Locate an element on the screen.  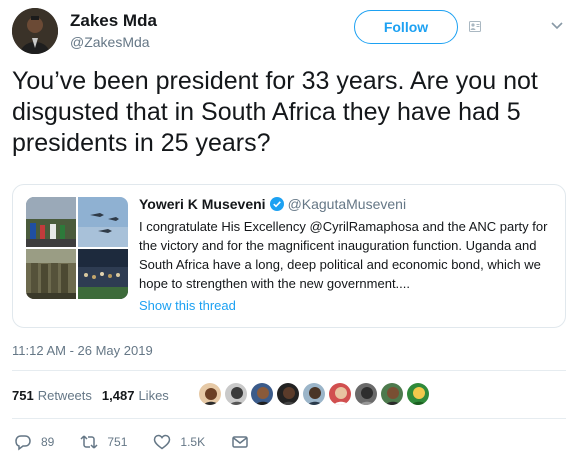
quoted-author-handle: @KagutaMuseveni is located at coordinates (347, 204).